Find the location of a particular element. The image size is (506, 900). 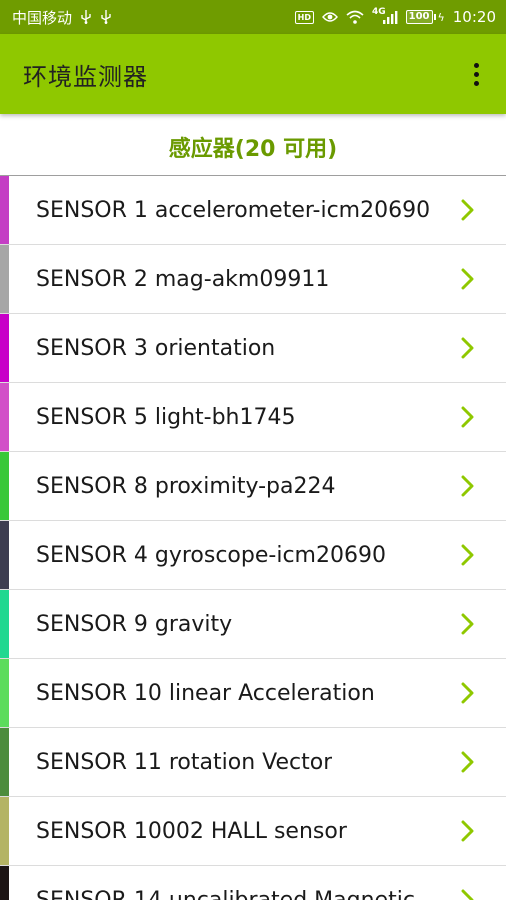

app-bar: 环境监测器 is located at coordinates (253, 74).